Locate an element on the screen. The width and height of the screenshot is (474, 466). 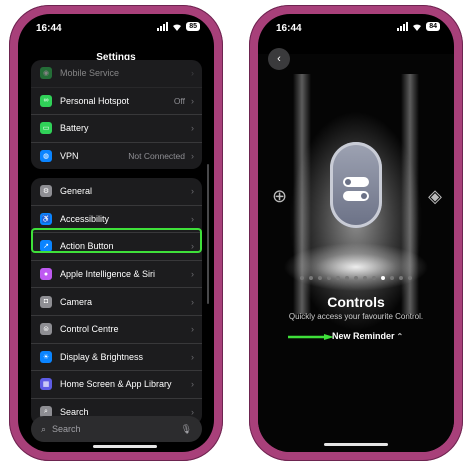
settings-row-personal-hotspot: ∞ Personal Hotspot Off › is located at coordinates (116, 102).